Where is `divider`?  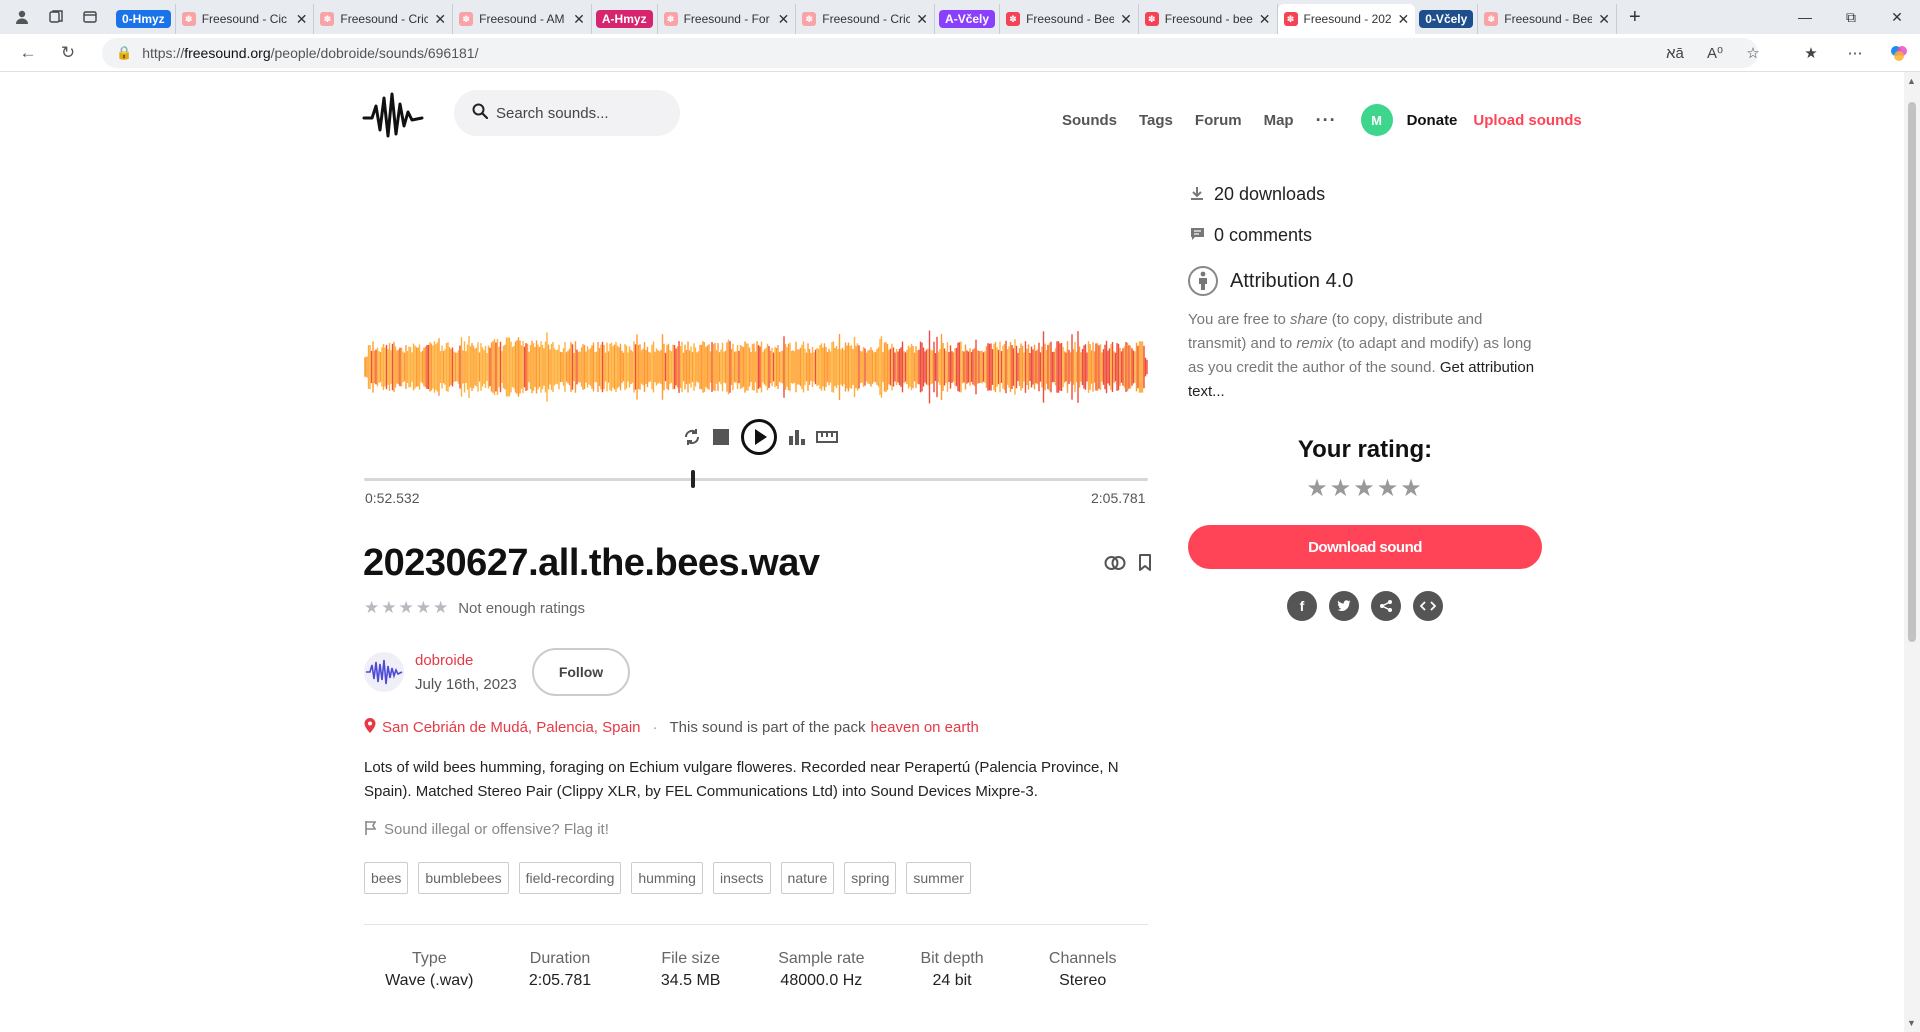
divider is located at coordinates (756, 924).